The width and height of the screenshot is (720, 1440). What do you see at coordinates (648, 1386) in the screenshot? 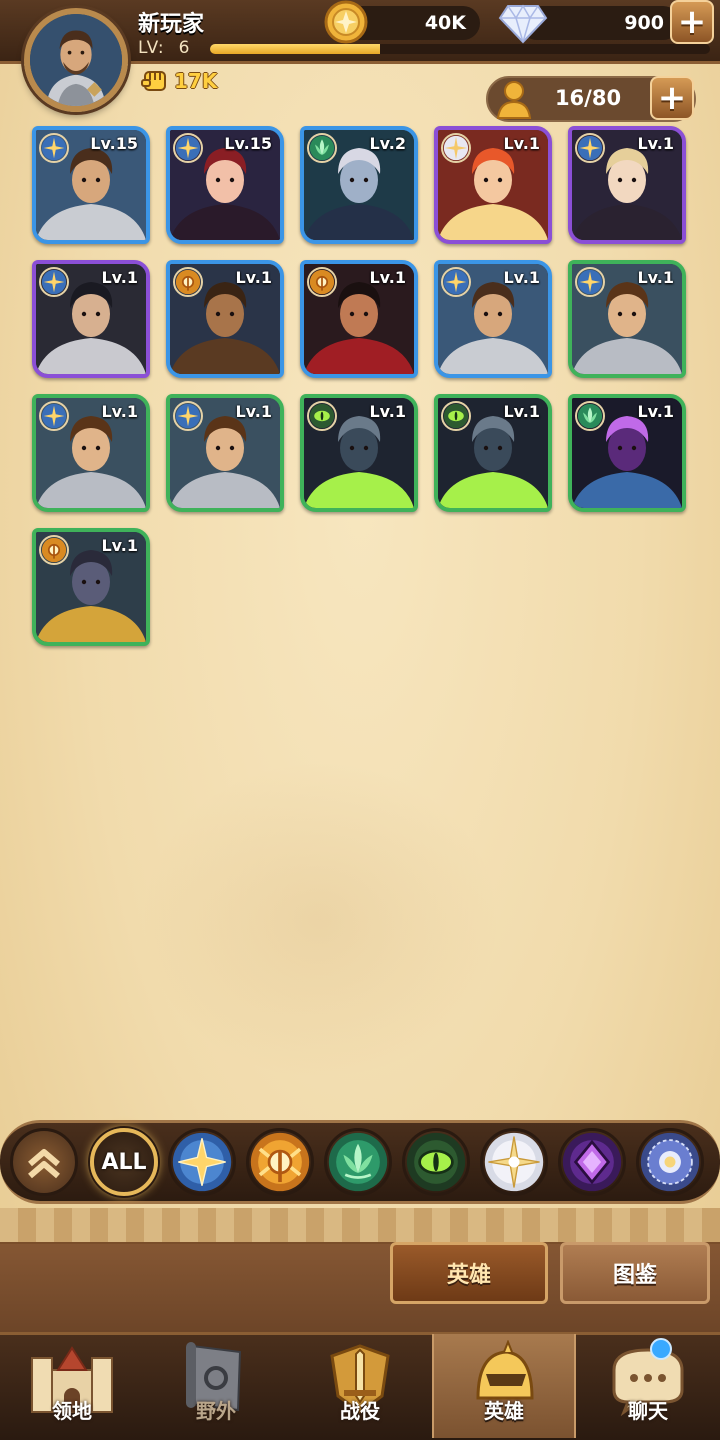
I see `nav-chat: 聊天` at bounding box center [648, 1386].